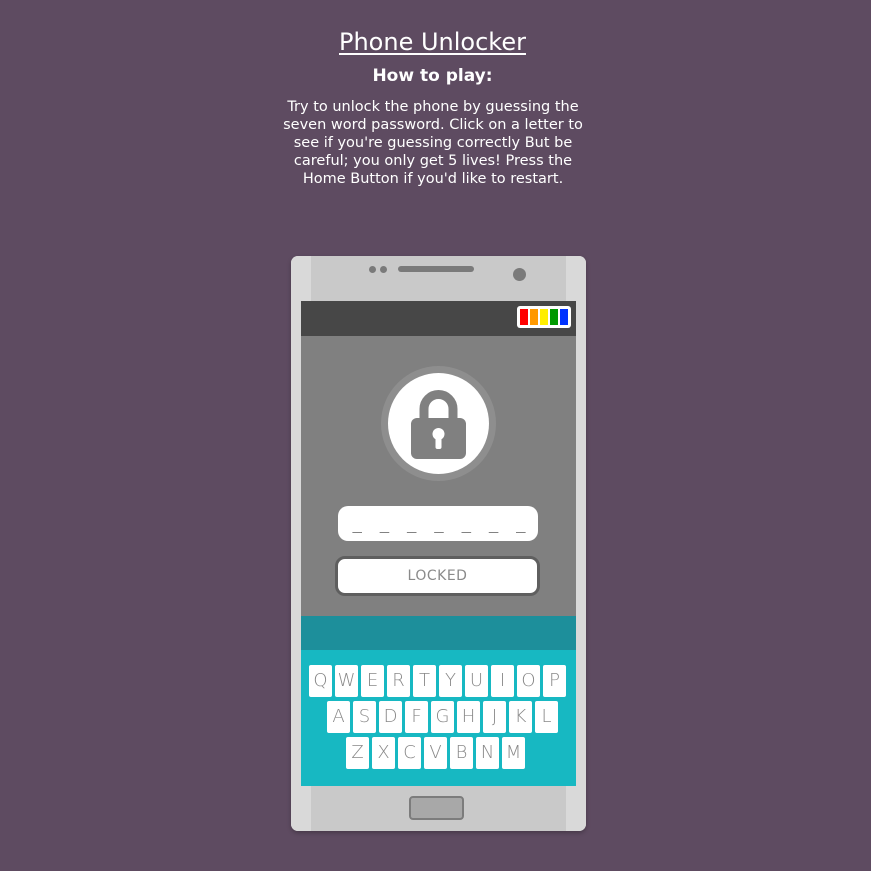  Describe the element at coordinates (338, 717) in the screenshot. I see `key-a: A` at that location.